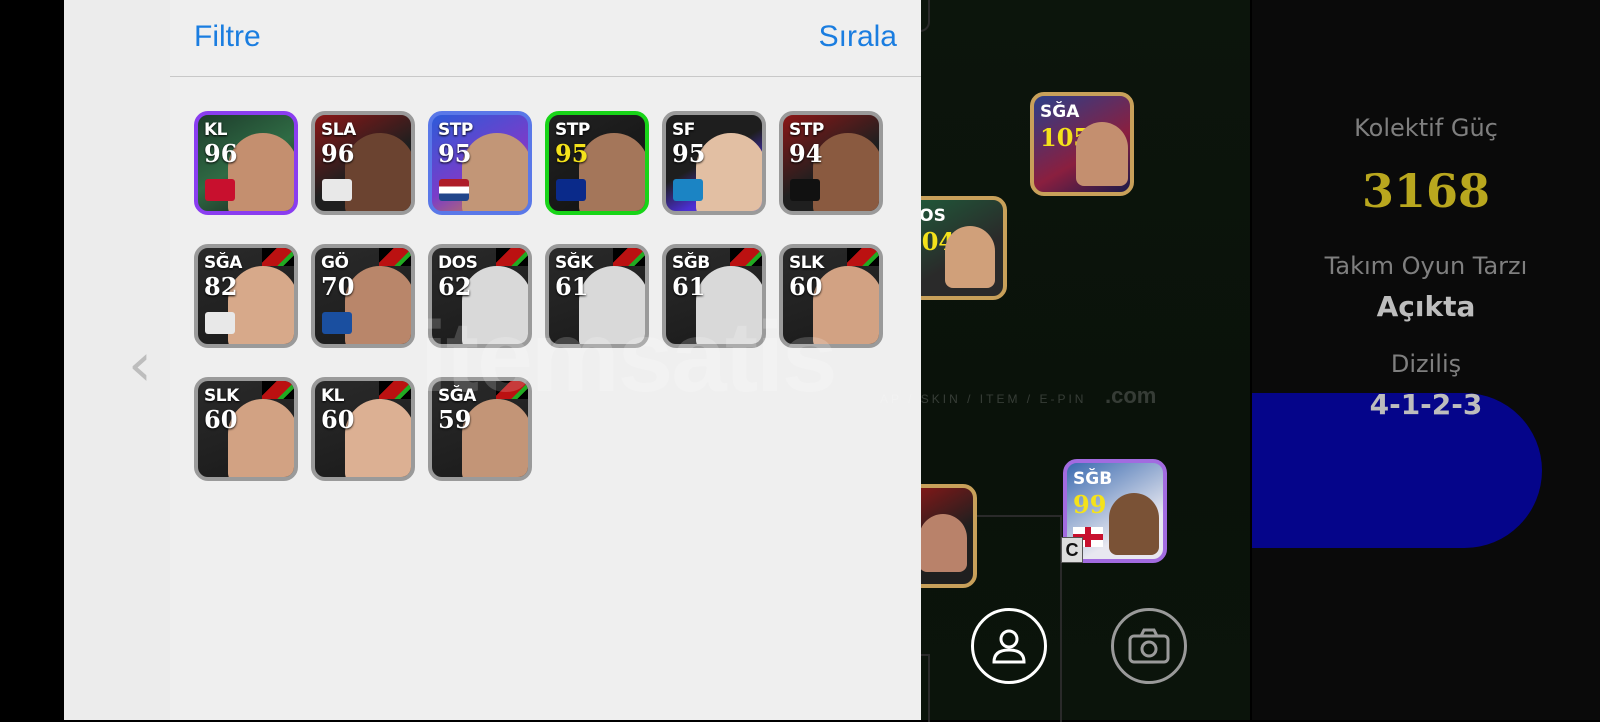  I want to click on card-position: SĞK, so click(574, 263).